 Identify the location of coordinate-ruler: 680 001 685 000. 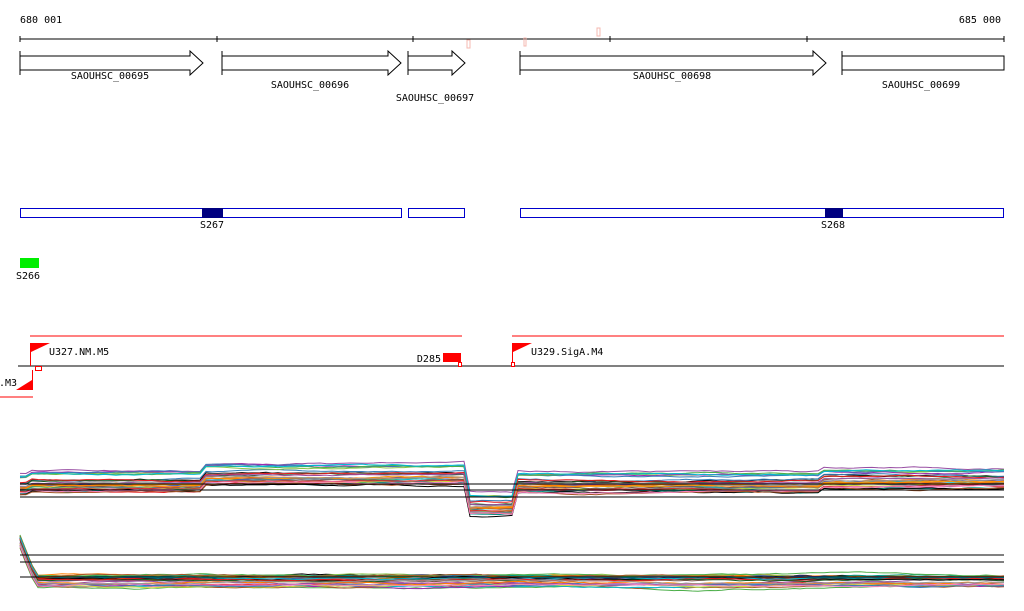
(512, 32).